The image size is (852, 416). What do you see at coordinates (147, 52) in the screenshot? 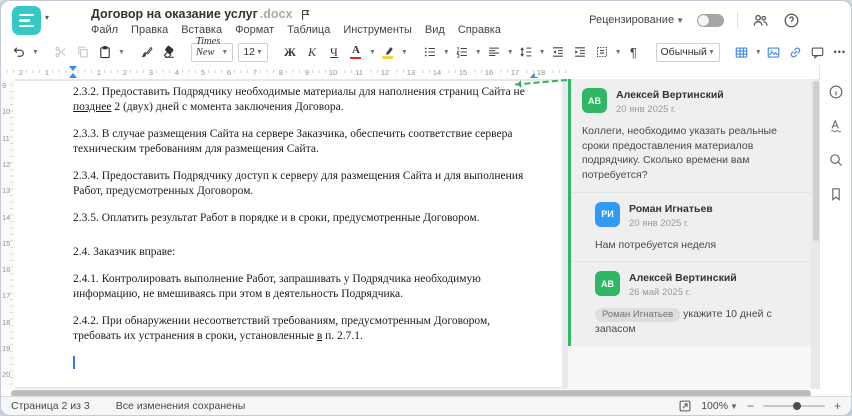
I see `format-painter-button` at bounding box center [147, 52].